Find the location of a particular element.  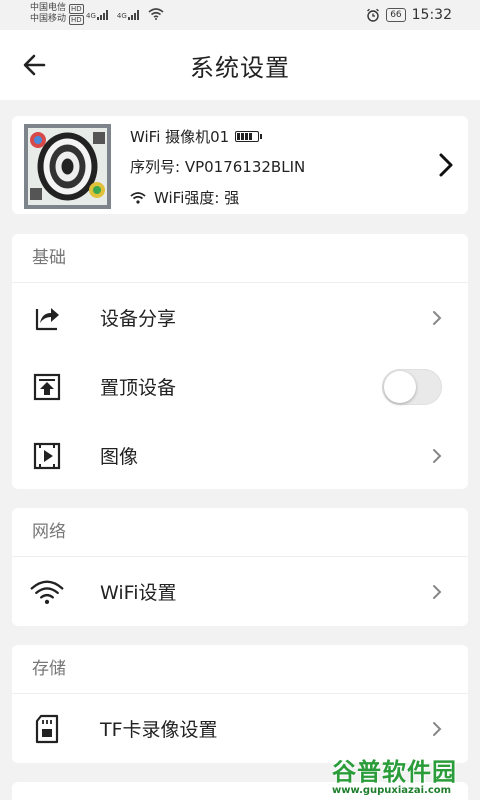

carrier-info: 中国电信 HD 中国移动 HD is located at coordinates (57, 14).